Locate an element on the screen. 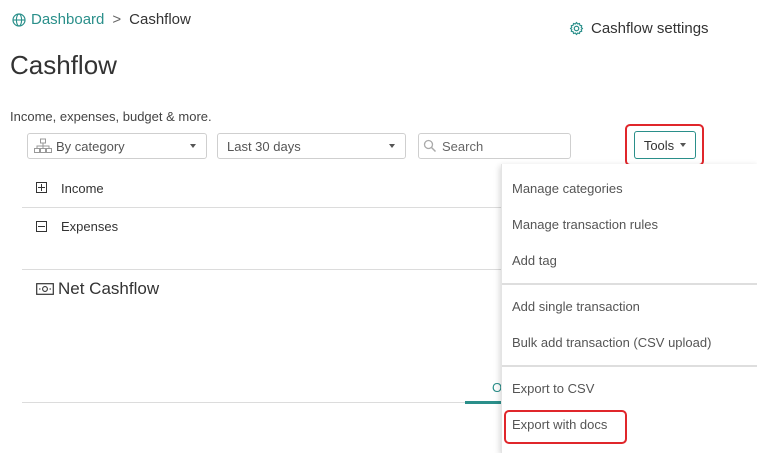 The image size is (757, 453). breadcrumb-dashboard-link: Dashboard is located at coordinates (67, 19).